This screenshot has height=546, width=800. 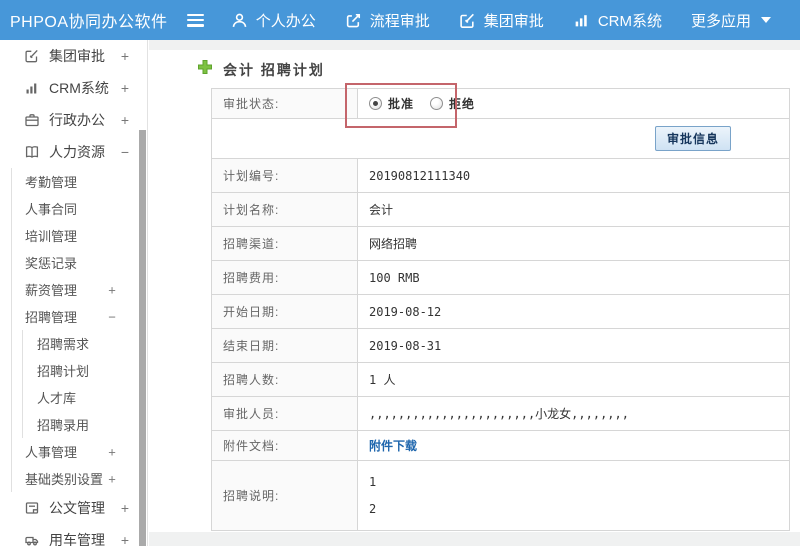 I want to click on field-label: 招聘人数:, so click(x=284, y=379).